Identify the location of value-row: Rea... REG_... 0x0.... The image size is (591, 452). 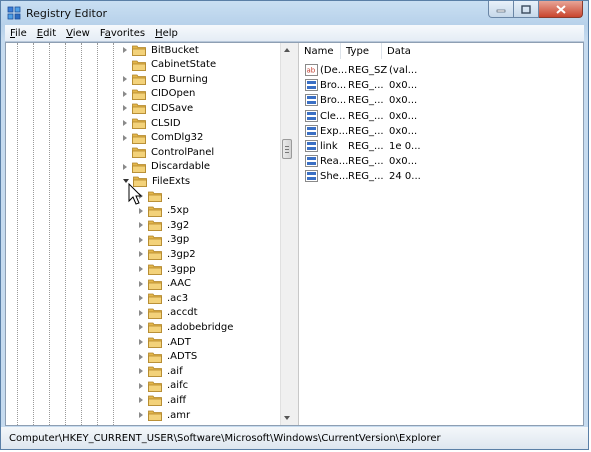
(441, 161).